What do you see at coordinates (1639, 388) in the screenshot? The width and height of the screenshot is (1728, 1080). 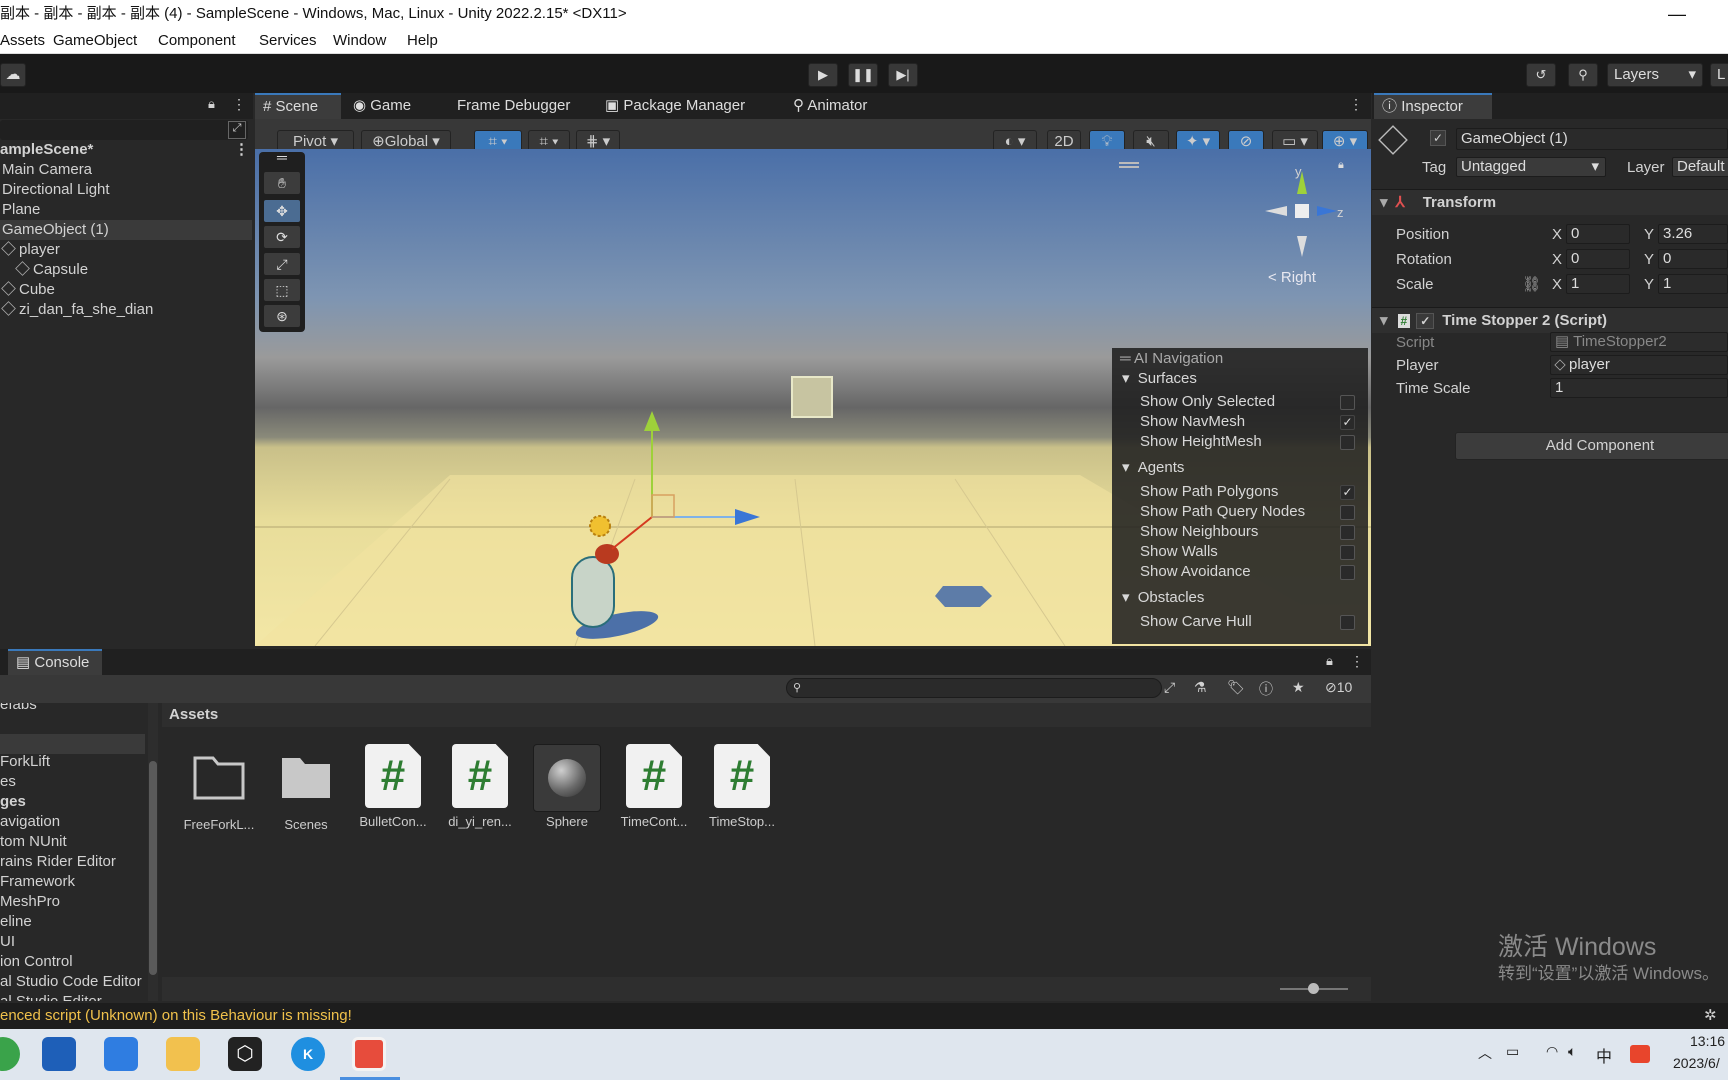 I see `timescale-field: 1` at bounding box center [1639, 388].